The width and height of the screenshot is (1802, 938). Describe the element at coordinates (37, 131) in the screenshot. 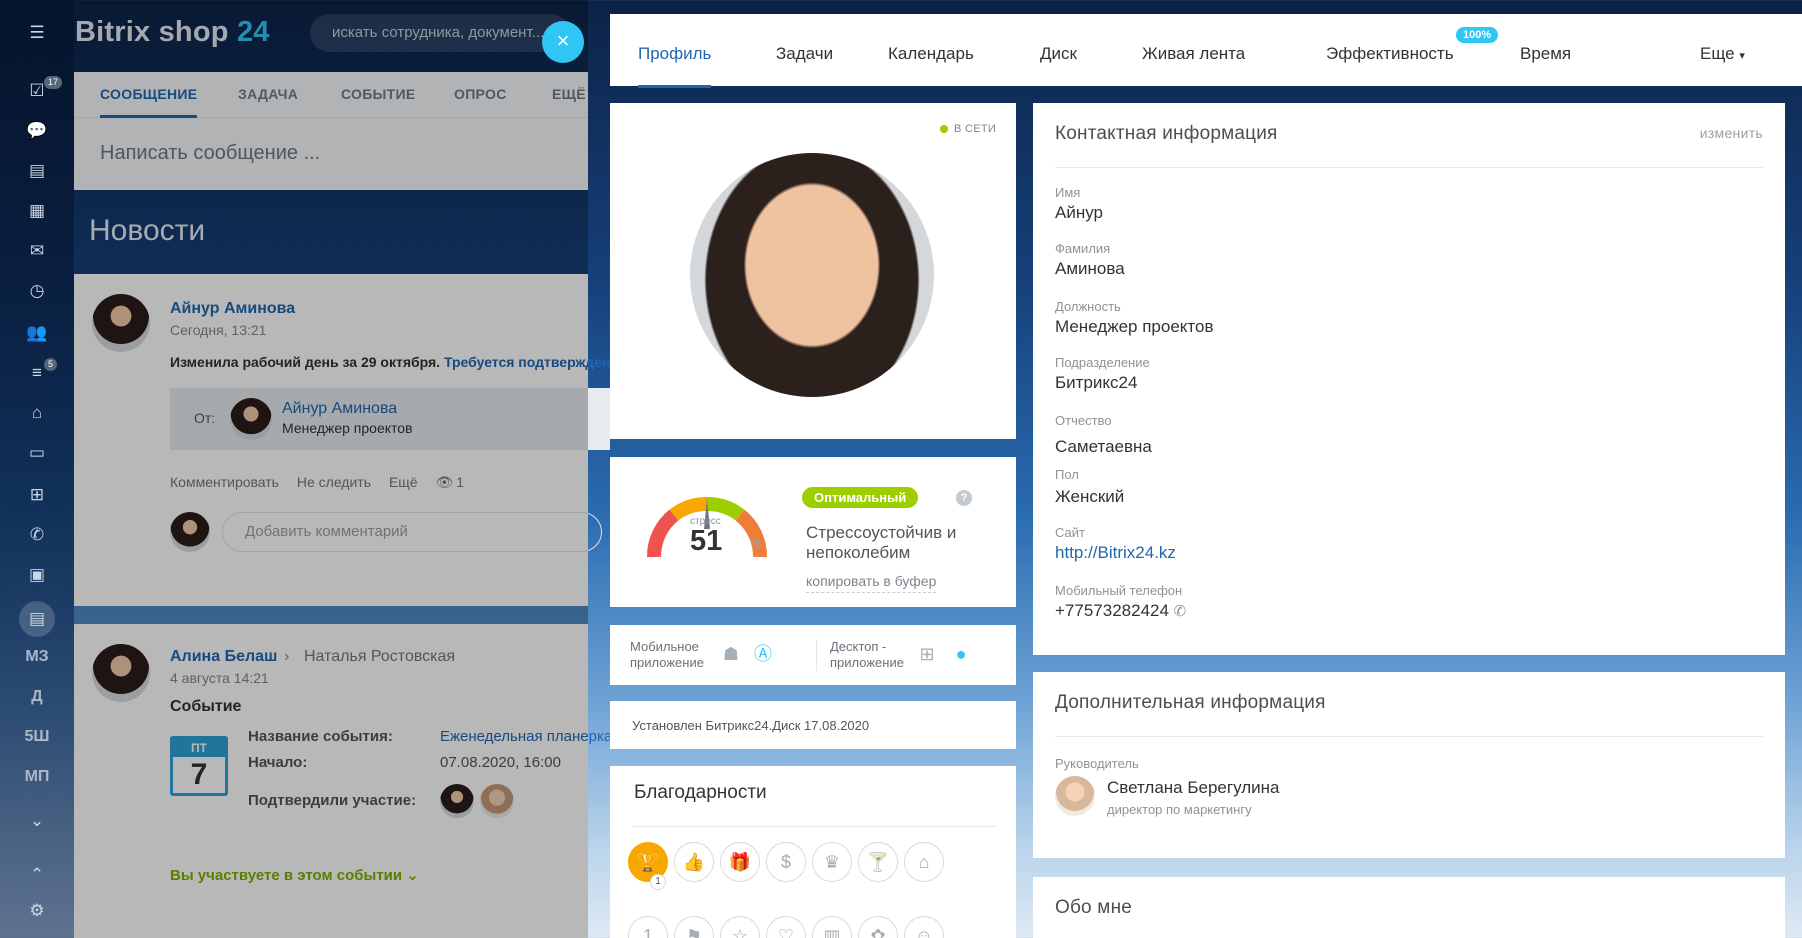

I see `chat-icon: 💬` at that location.